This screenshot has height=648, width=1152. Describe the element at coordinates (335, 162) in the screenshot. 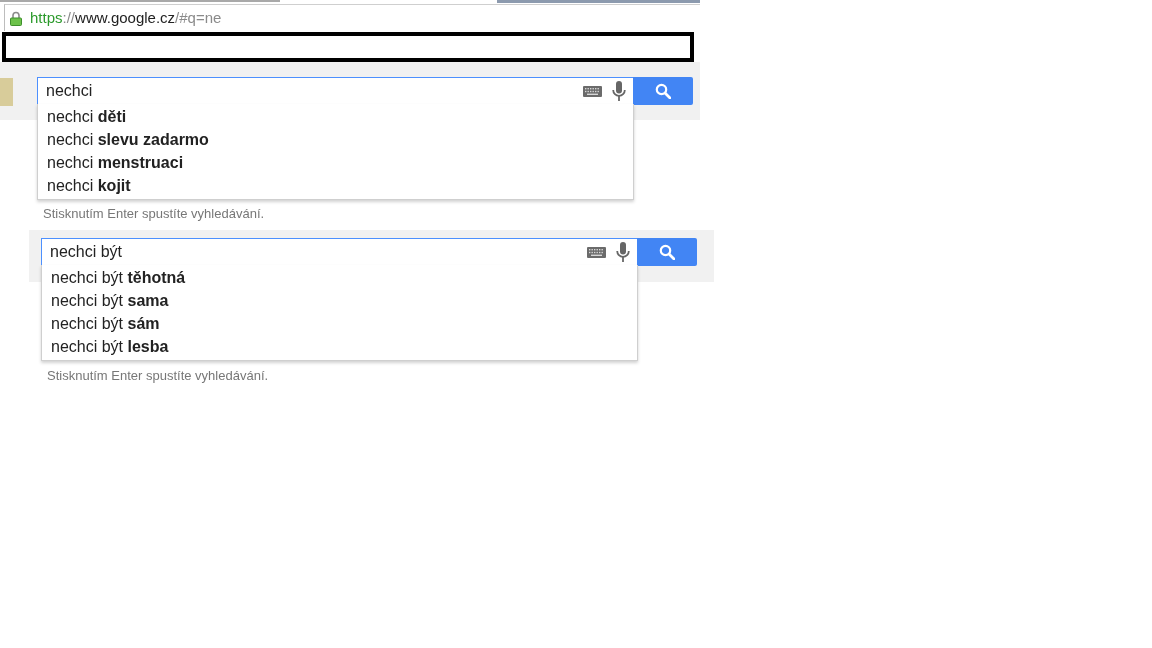

I see `suggestion-item: nechci menstruaci` at that location.